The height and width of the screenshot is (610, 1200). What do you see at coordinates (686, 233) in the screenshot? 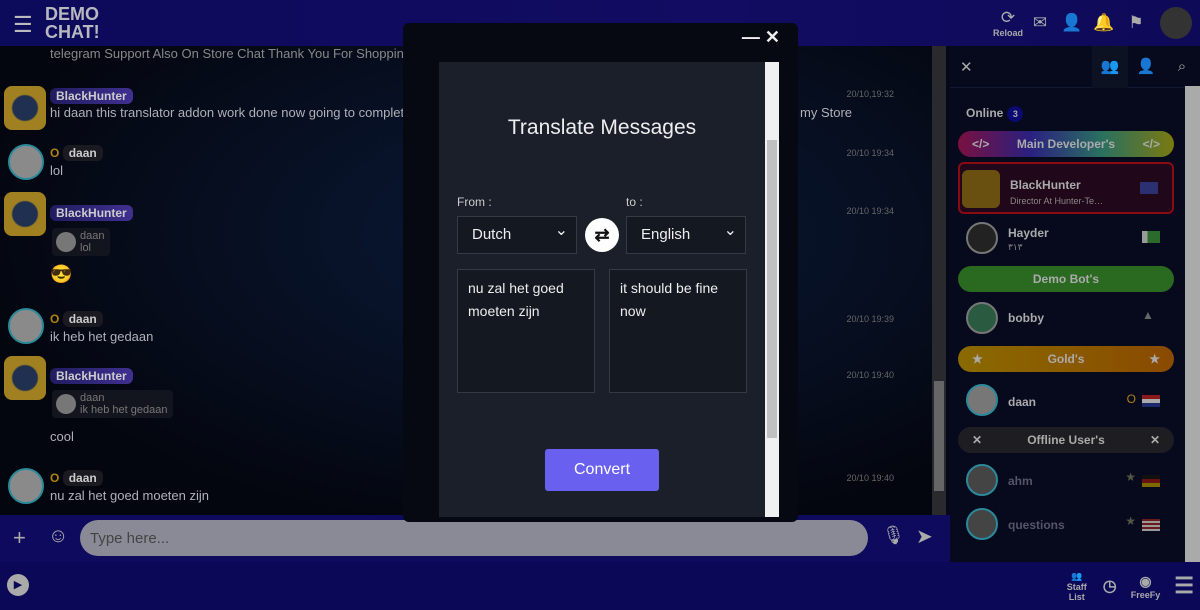
I see `to-language-select: English` at bounding box center [686, 233].